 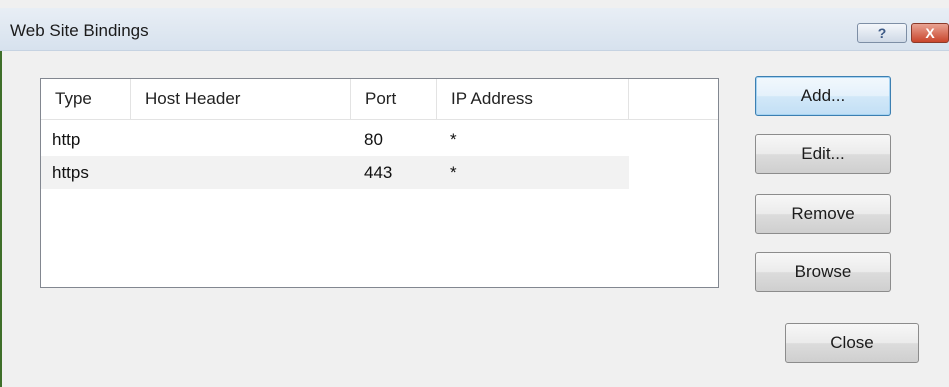 I want to click on list-header: Type Host Header Port IP Address, so click(x=379, y=99).